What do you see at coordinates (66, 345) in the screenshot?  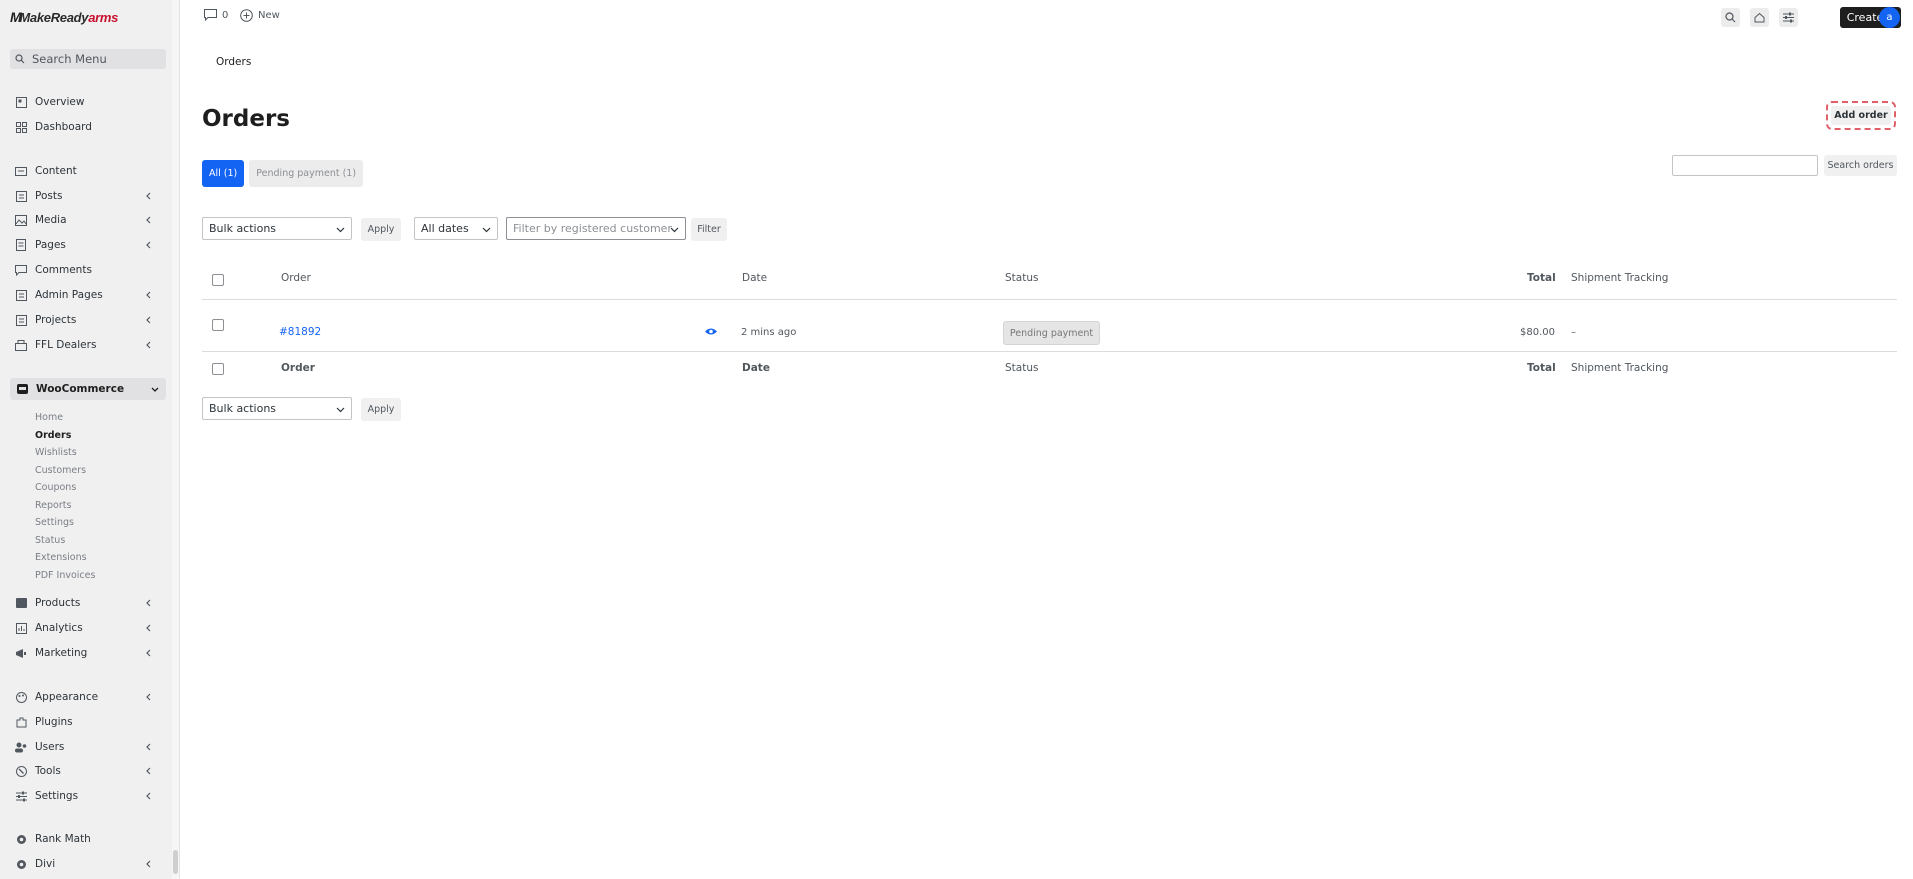 I see `sidebar-item-label: FFL Dealers` at bounding box center [66, 345].